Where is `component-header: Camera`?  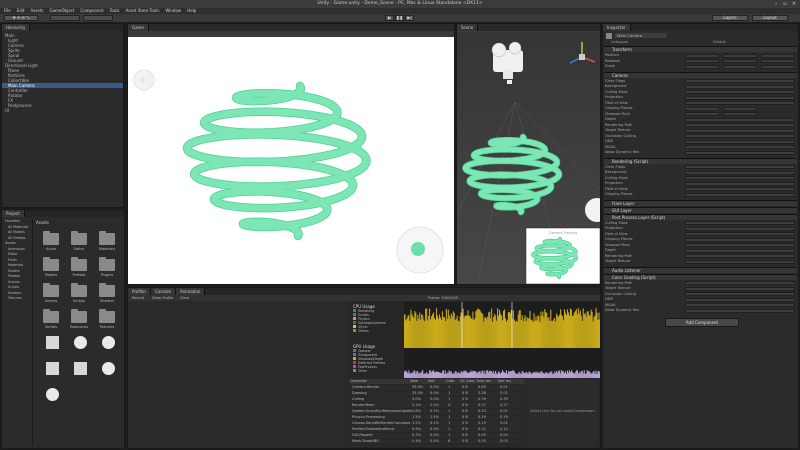 component-header: Camera is located at coordinates (700, 74).